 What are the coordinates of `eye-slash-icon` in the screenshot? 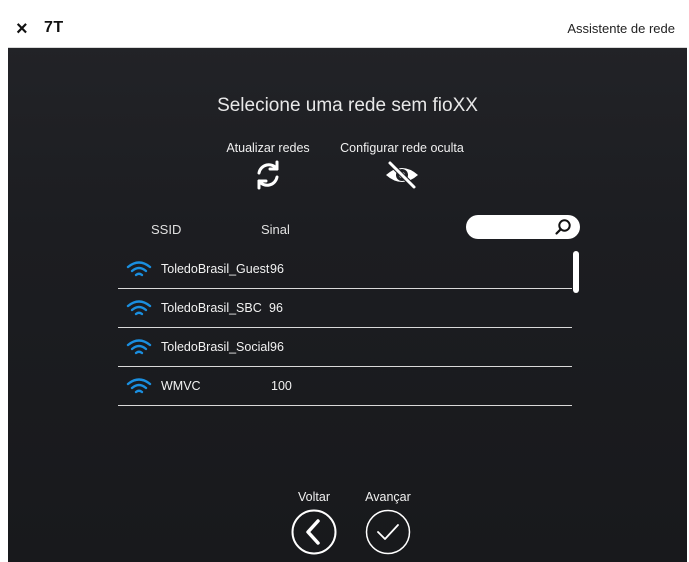 It's located at (402, 175).